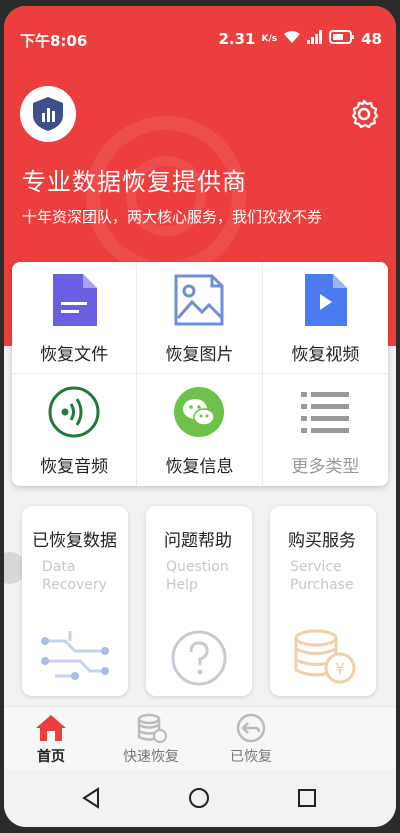  Describe the element at coordinates (251, 728) in the screenshot. I see `undo-icon` at that location.